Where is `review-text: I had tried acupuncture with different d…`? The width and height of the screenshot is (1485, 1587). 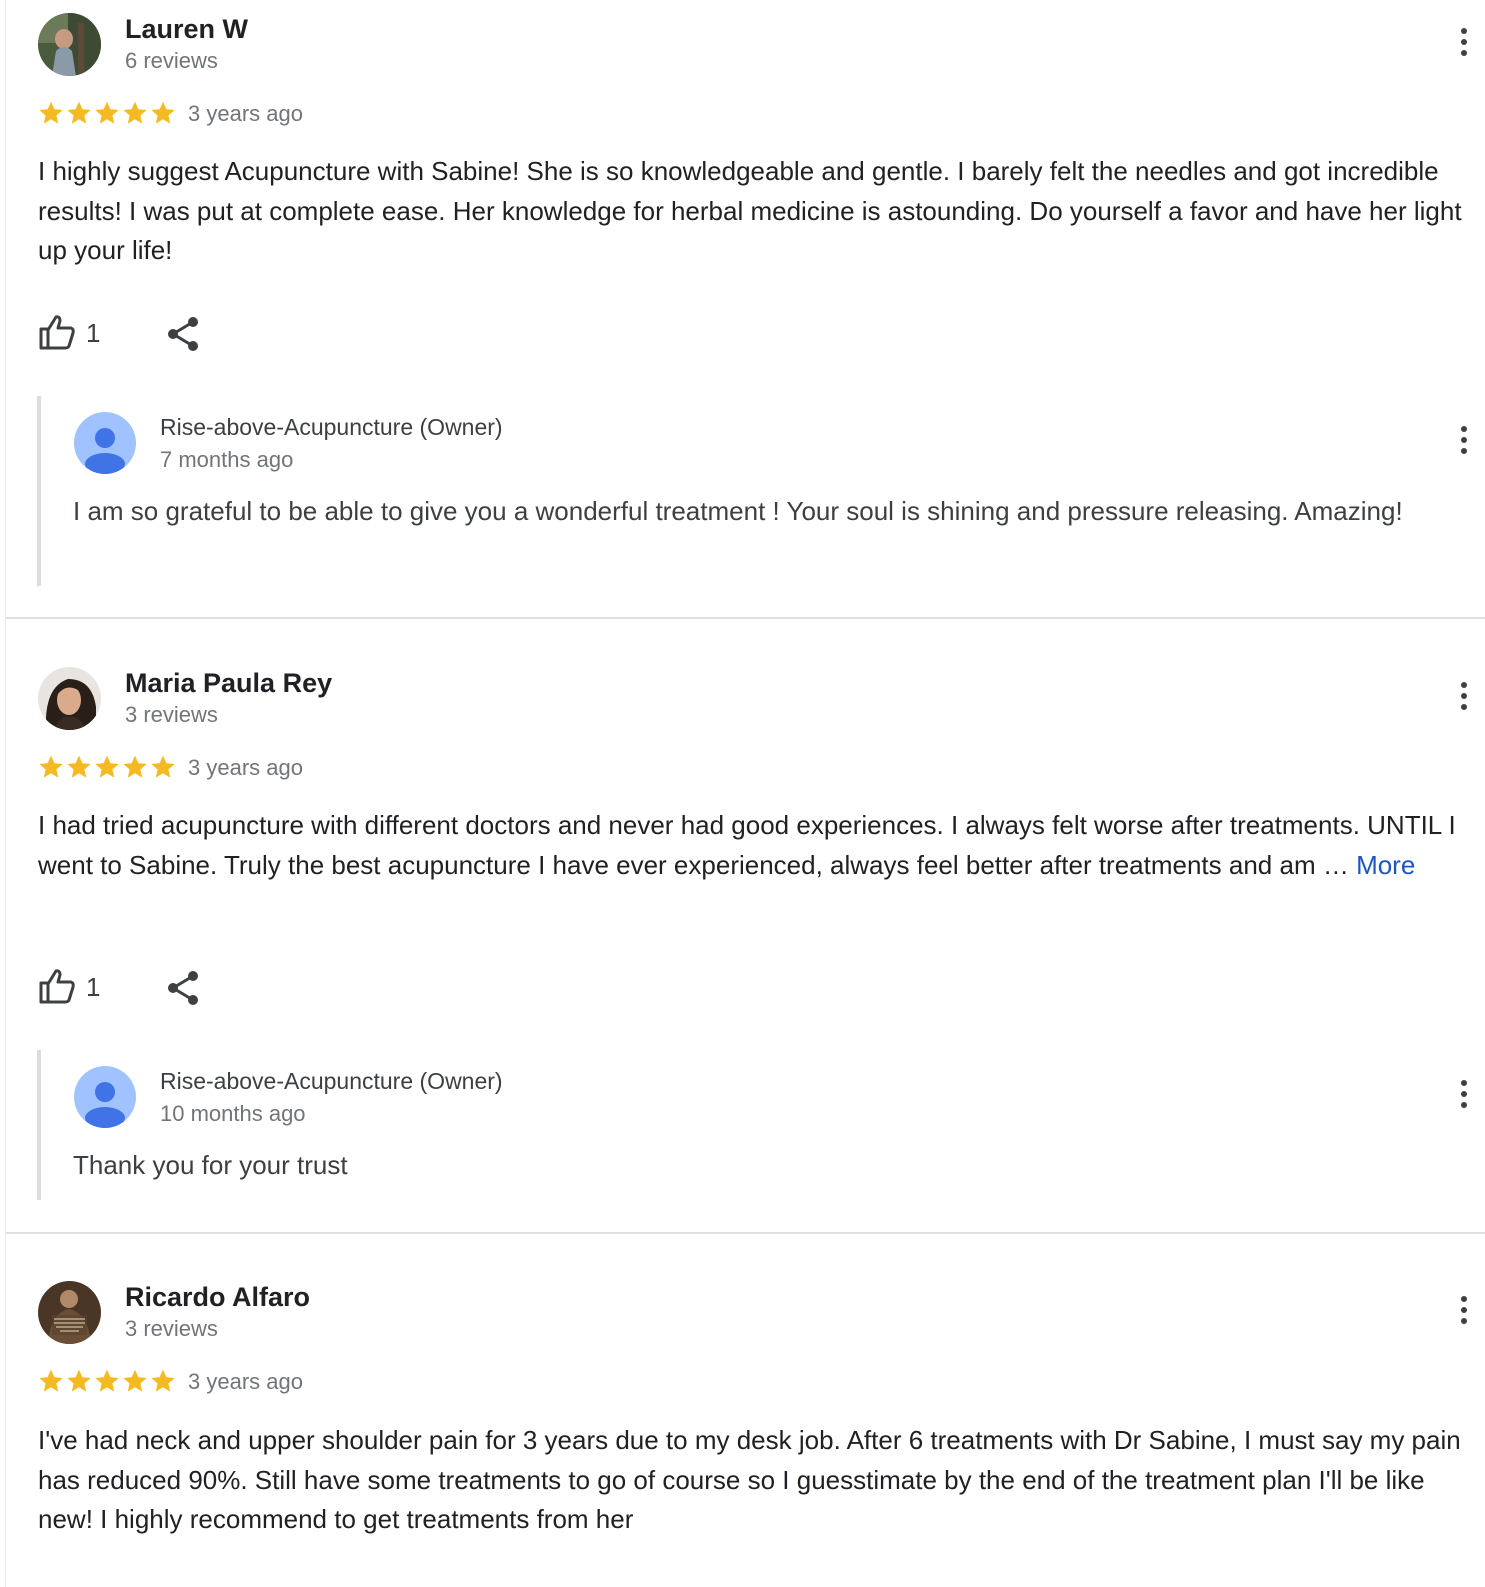 review-text: I had tried acupuncture with different d… is located at coordinates (758, 845).